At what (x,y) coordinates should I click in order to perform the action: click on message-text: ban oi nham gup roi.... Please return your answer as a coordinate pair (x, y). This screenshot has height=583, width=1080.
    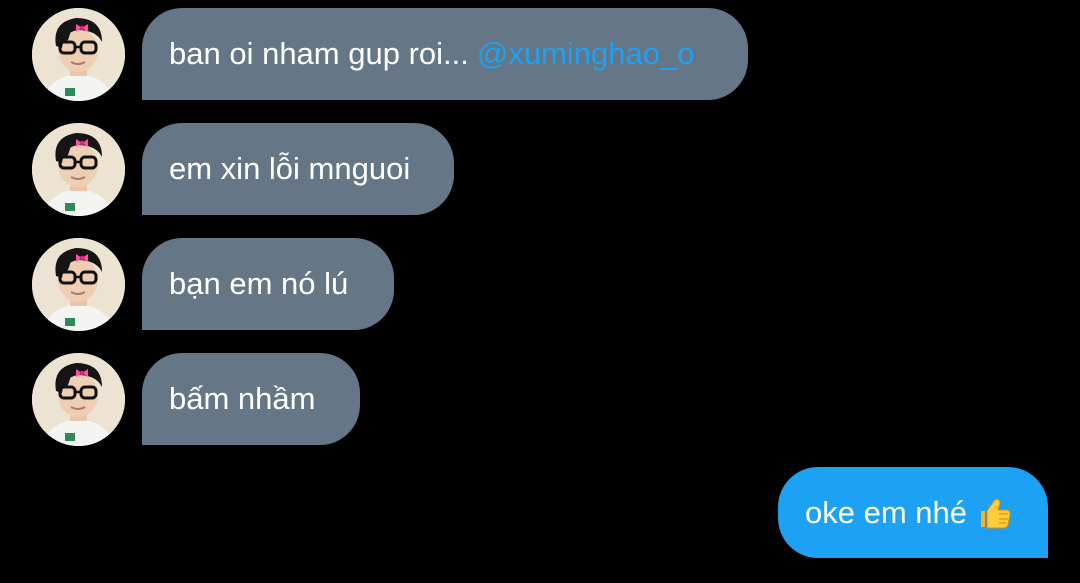
    Looking at the image, I should click on (319, 53).